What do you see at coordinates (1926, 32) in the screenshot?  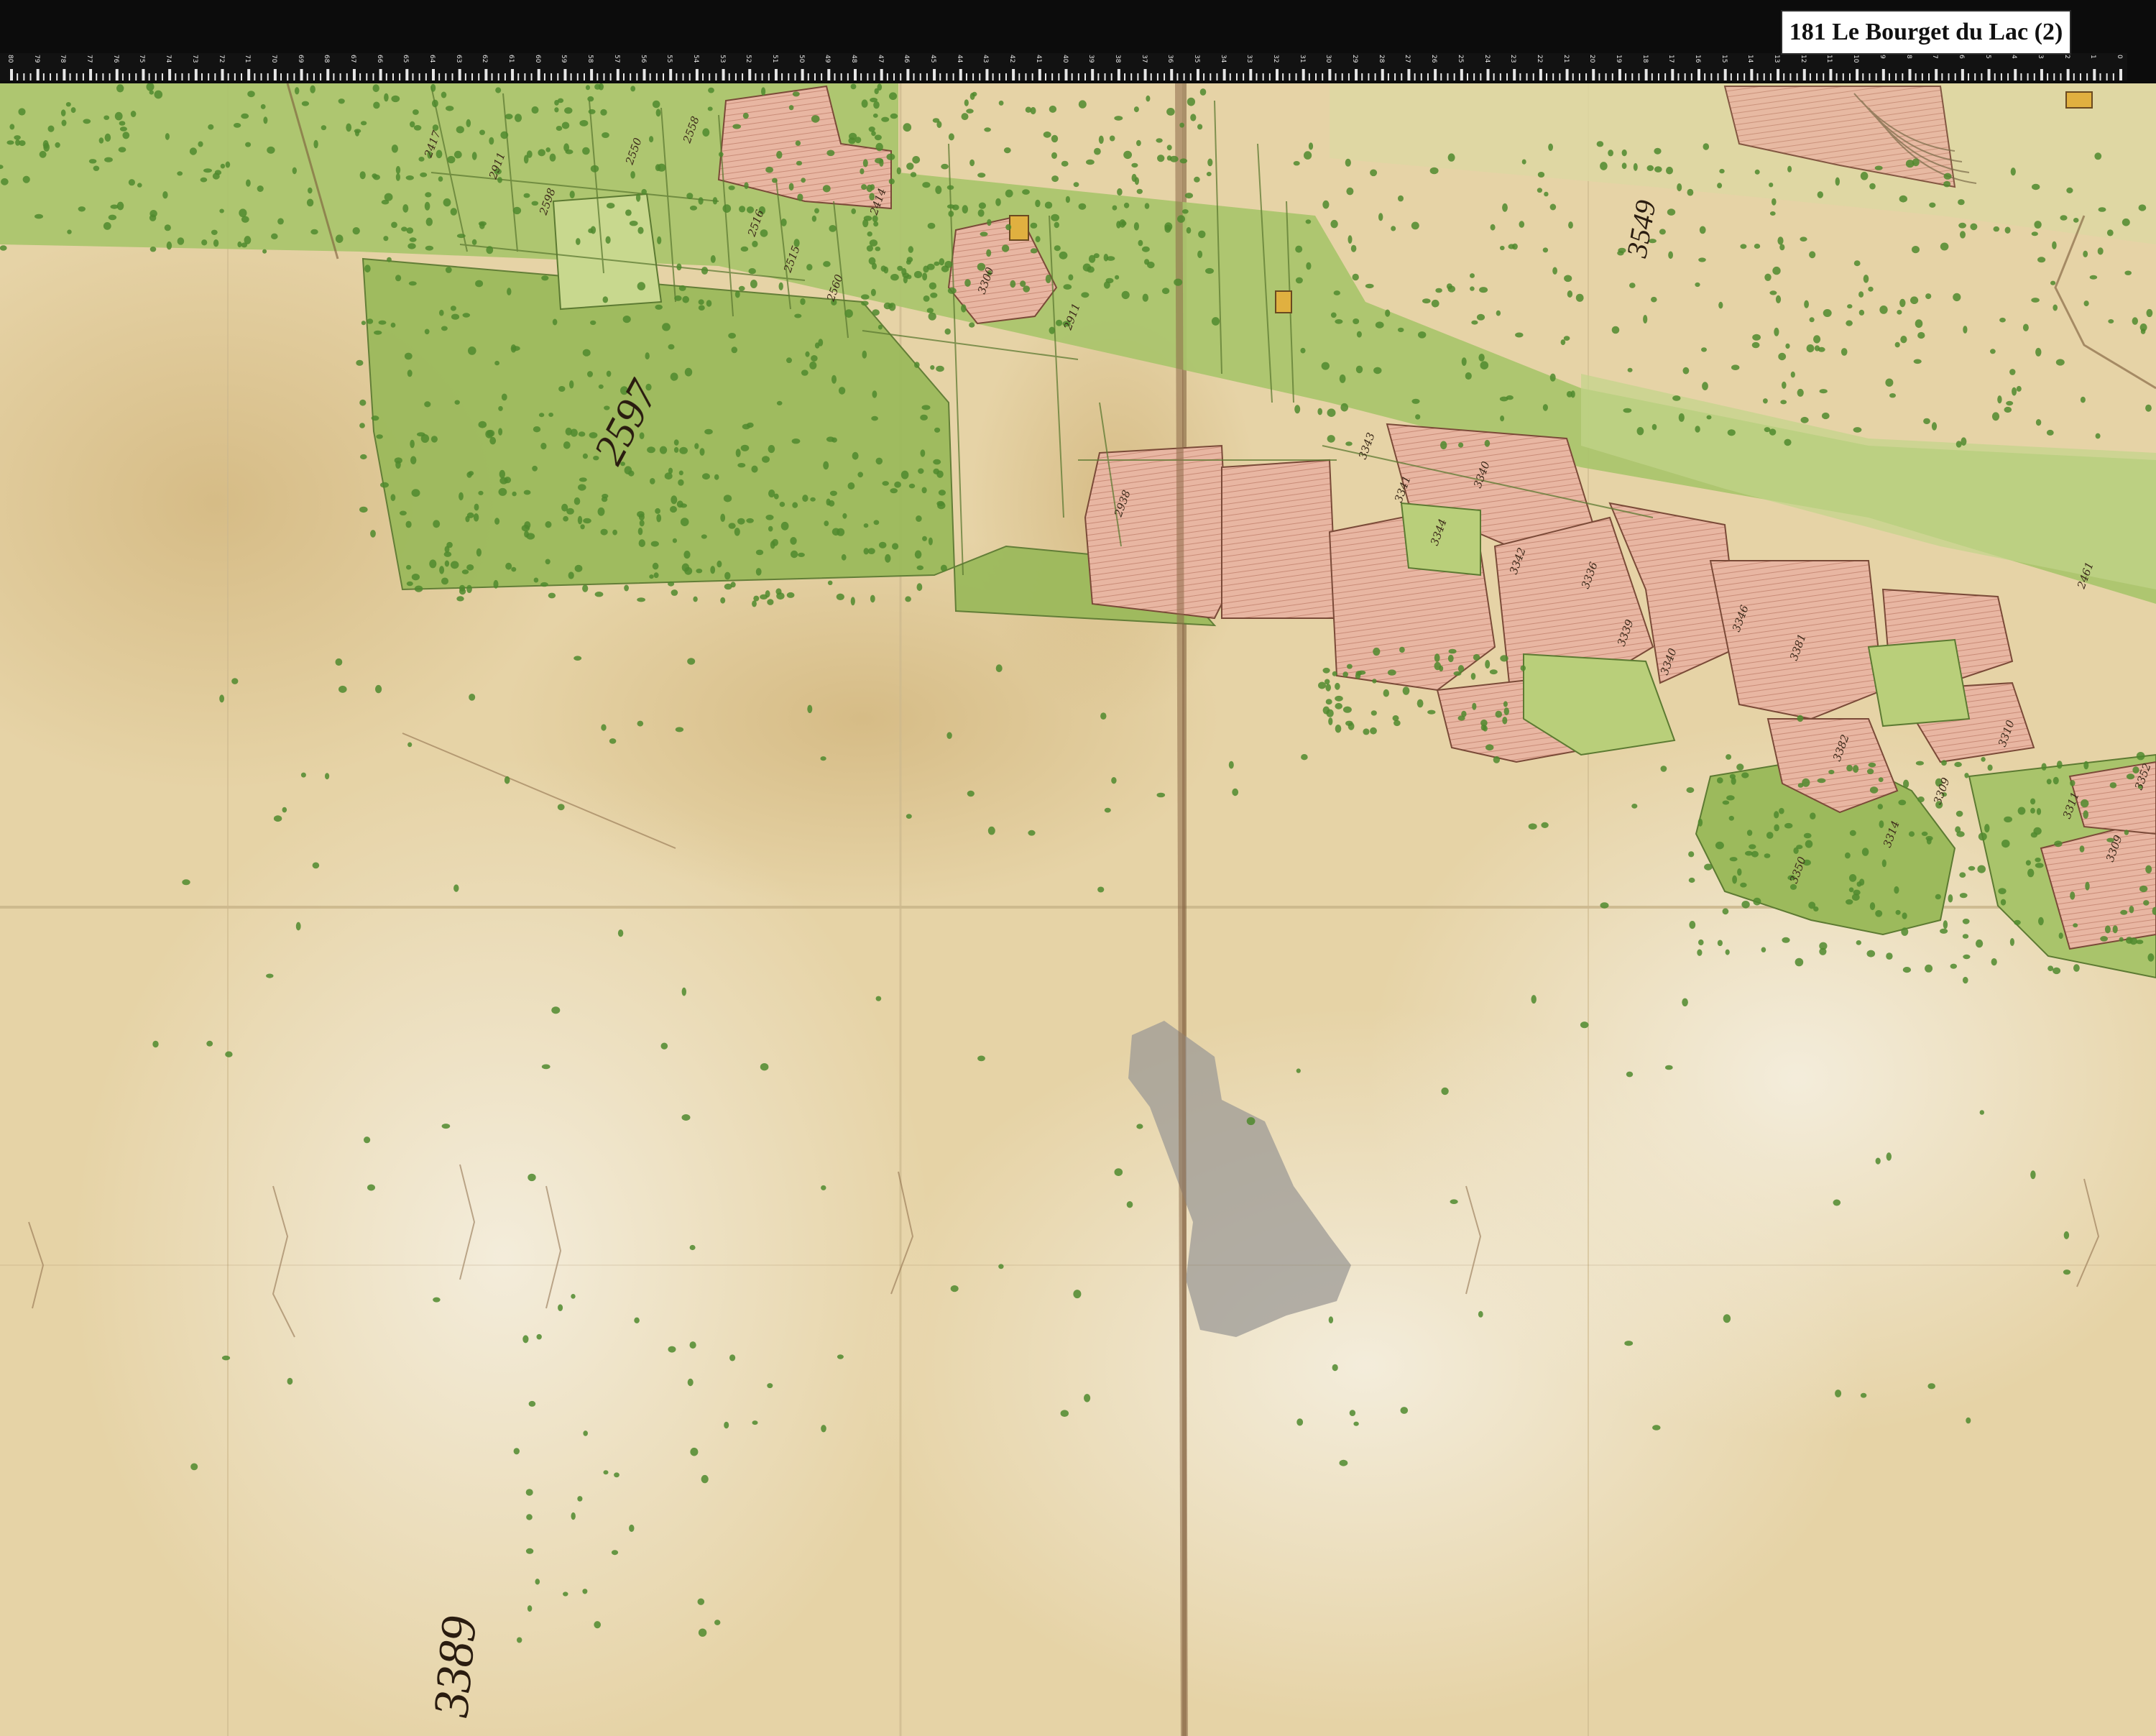 I see `map-title-label: 181 Le Bourget du Lac (2)` at bounding box center [1926, 32].